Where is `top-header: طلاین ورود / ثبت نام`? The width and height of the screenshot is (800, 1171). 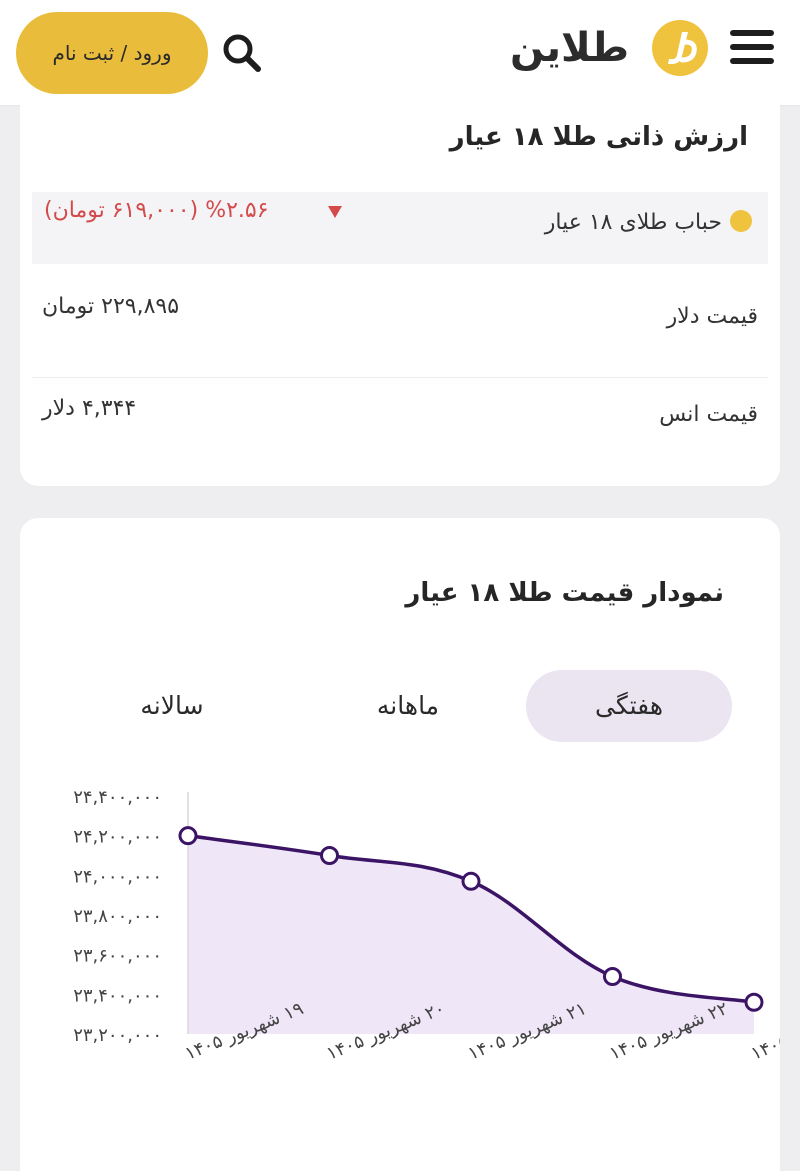 top-header: طلاین ورود / ثبت نام is located at coordinates (400, 53).